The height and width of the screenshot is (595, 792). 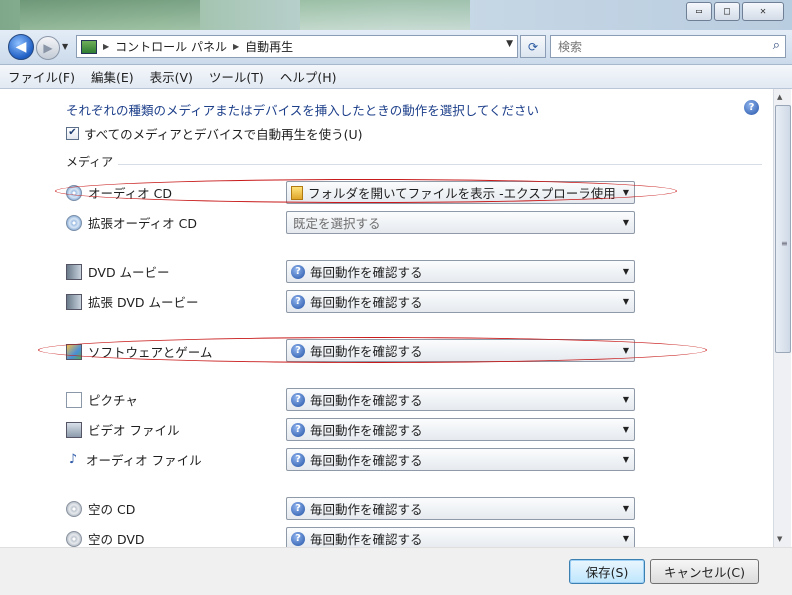 I want to click on blank-cd-action-dropdown: ? 毎回動作を確認する ▼, so click(x=460, y=508).